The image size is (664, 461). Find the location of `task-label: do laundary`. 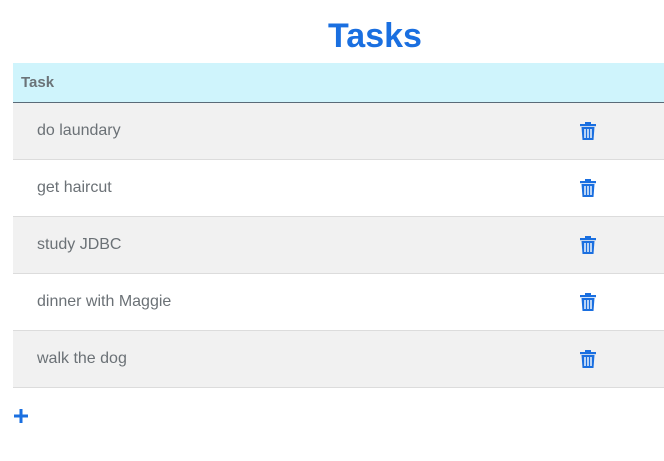

task-label: do laundary is located at coordinates (79, 130).